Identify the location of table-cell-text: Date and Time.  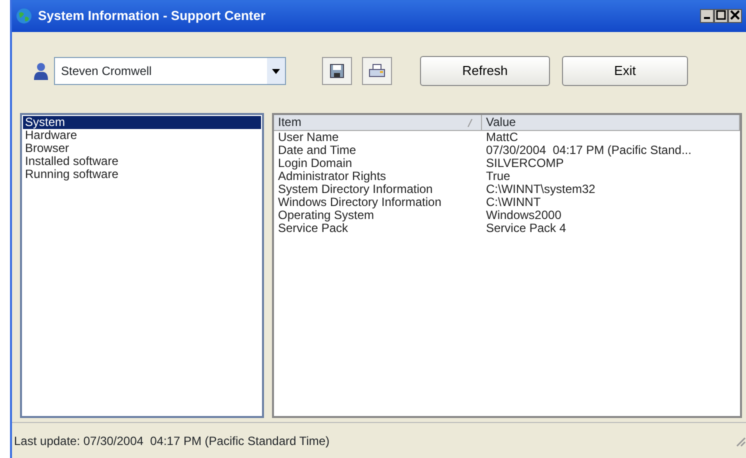
(317, 150).